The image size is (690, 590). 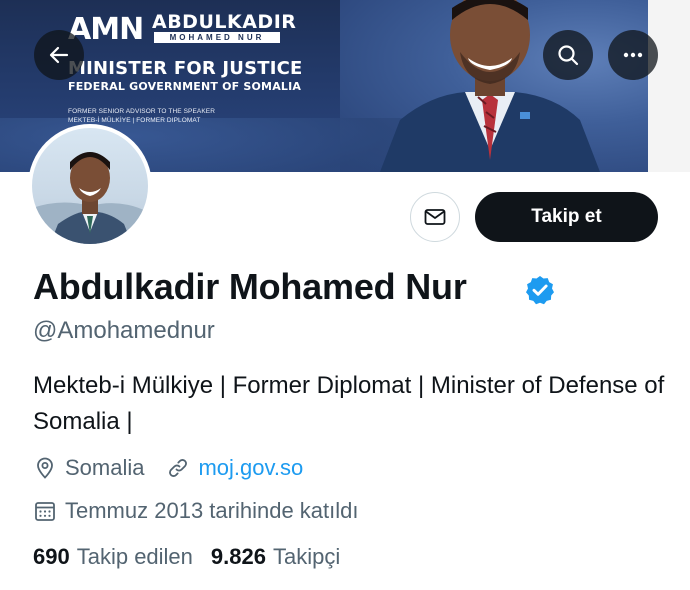 I want to click on arrow-left-icon, so click(x=59, y=55).